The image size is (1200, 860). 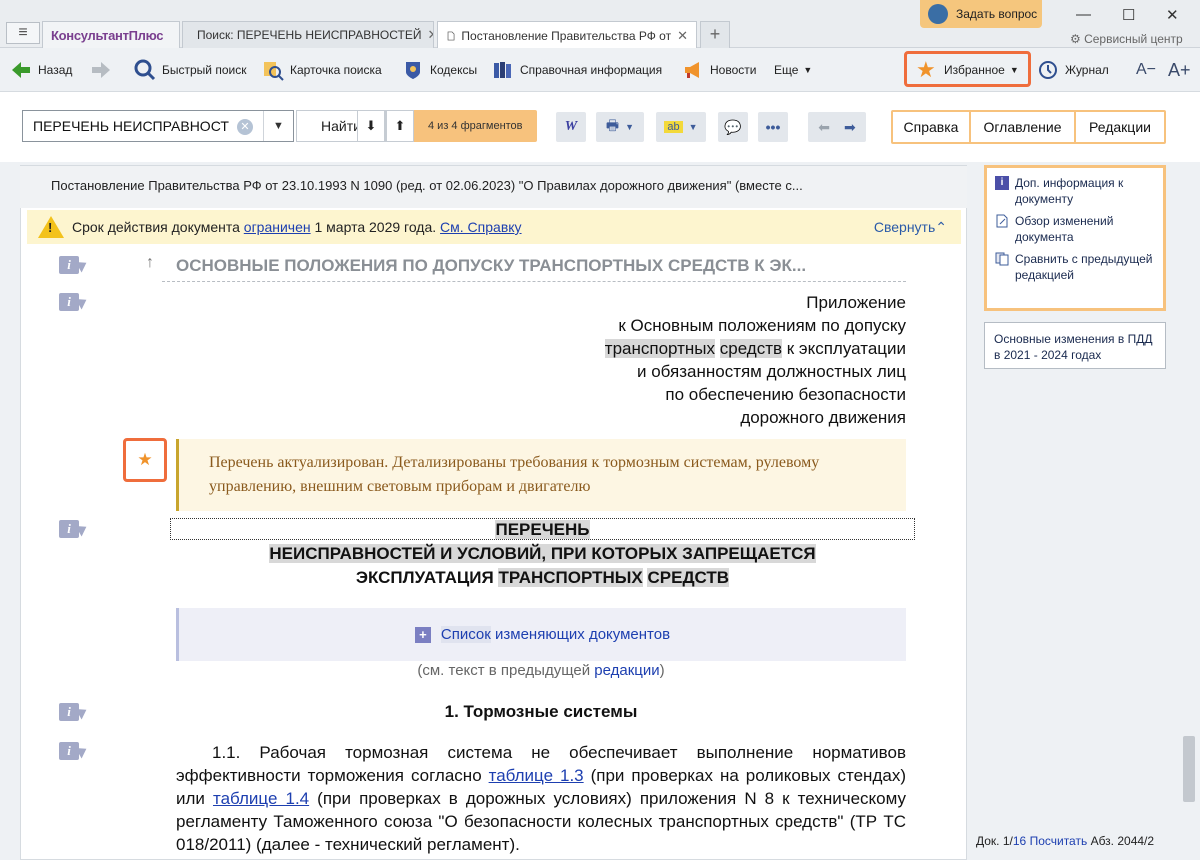 I want to click on sidebar-item-extra-info: i Доп. информация к документу, so click(x=1075, y=191).